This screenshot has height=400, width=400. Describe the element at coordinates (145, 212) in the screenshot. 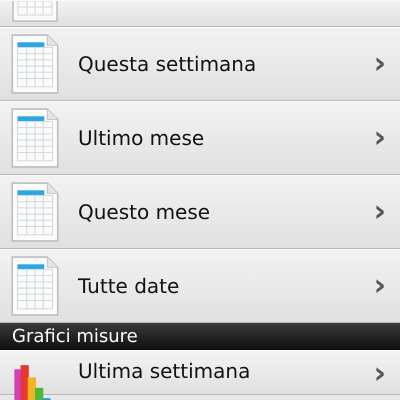

I see `row-label: Questo mese` at that location.